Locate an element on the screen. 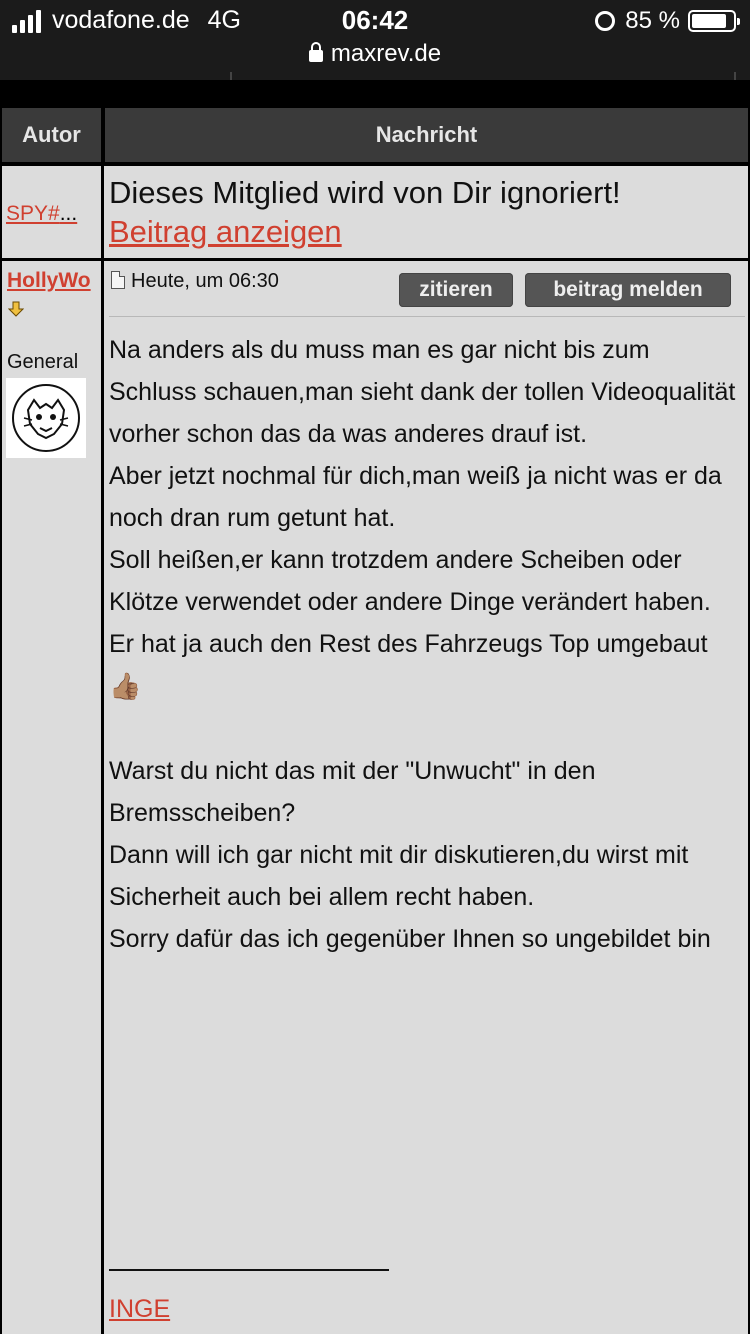  address-bar: maxrev.de is located at coordinates (375, 54).